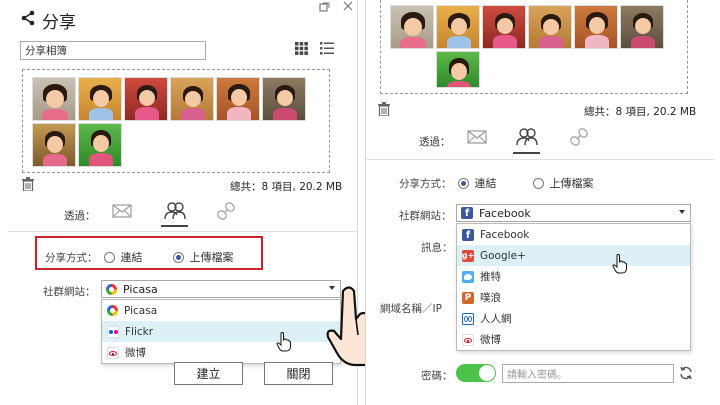  What do you see at coordinates (573, 234) in the screenshot?
I see `dropdown-option-facebook: f Facebook` at bounding box center [573, 234].